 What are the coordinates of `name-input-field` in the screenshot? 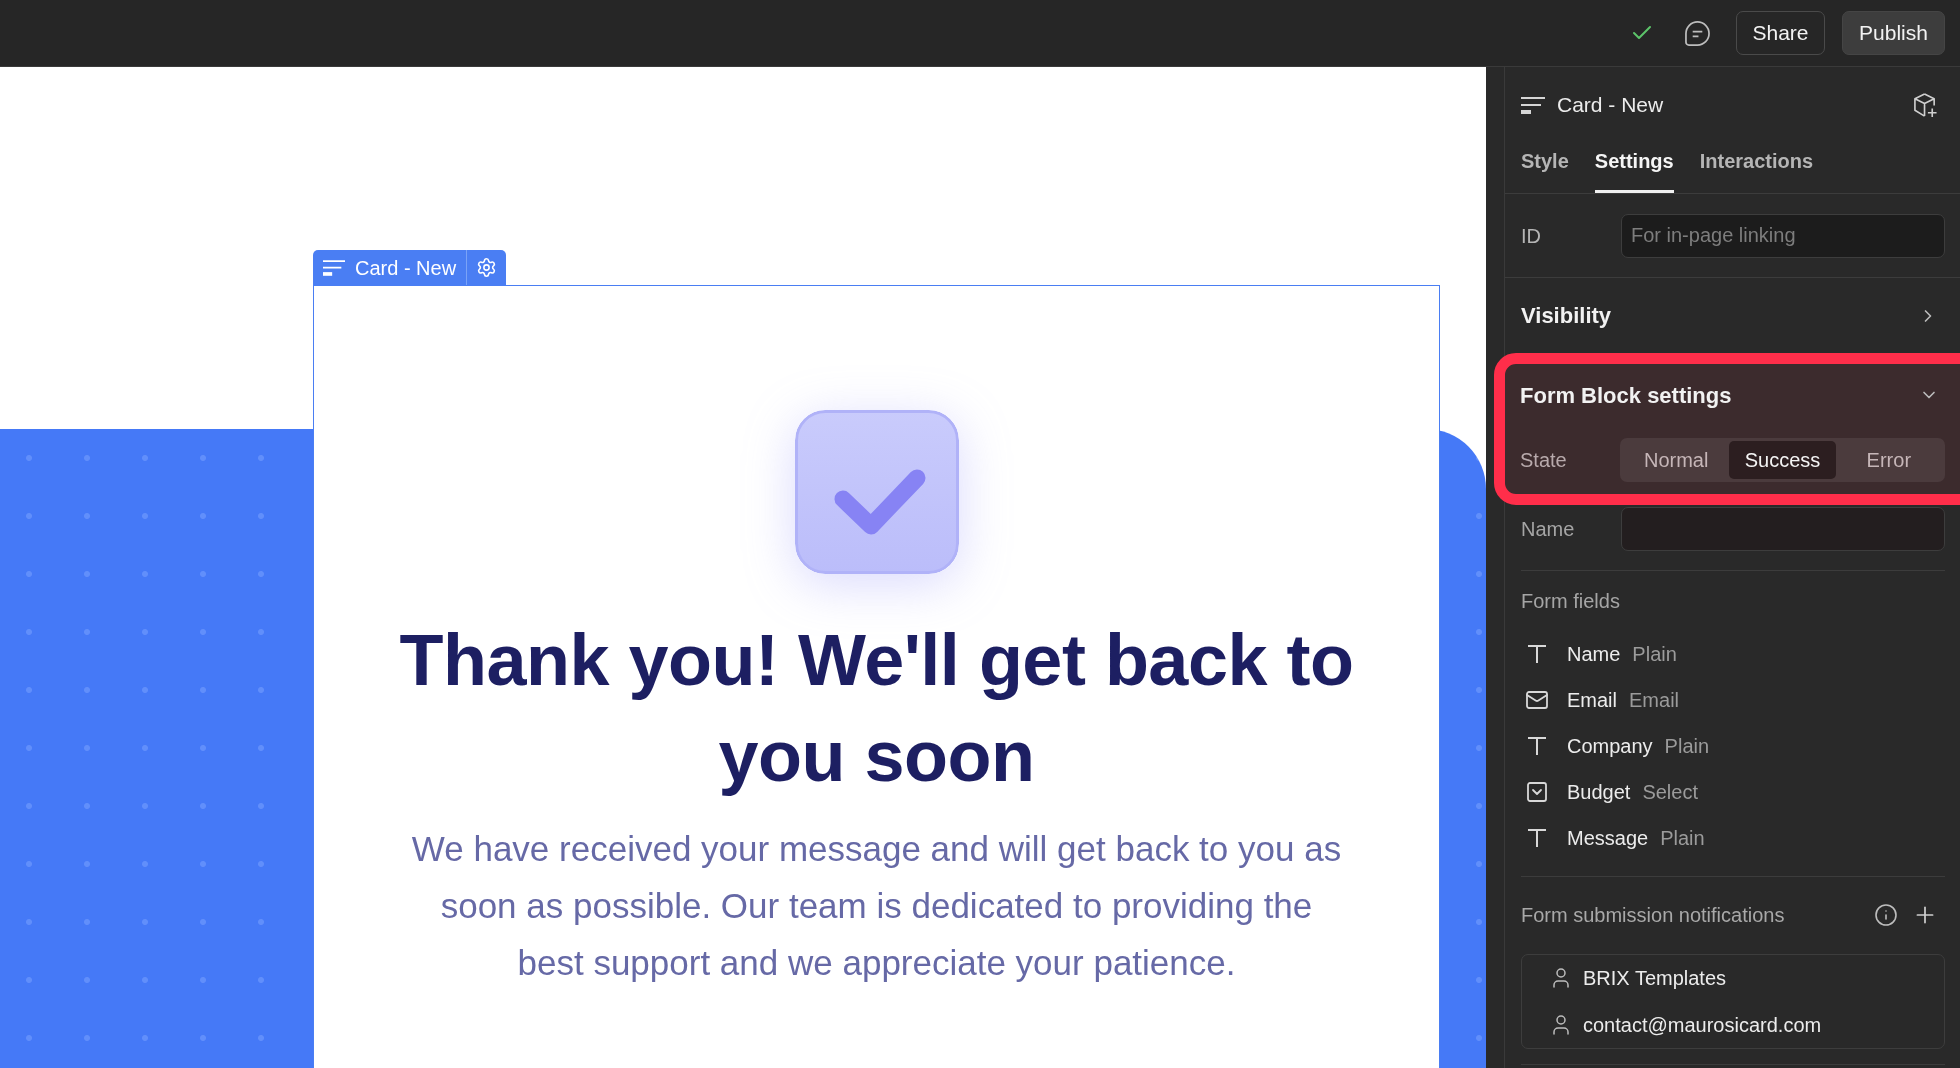 It's located at (1783, 529).